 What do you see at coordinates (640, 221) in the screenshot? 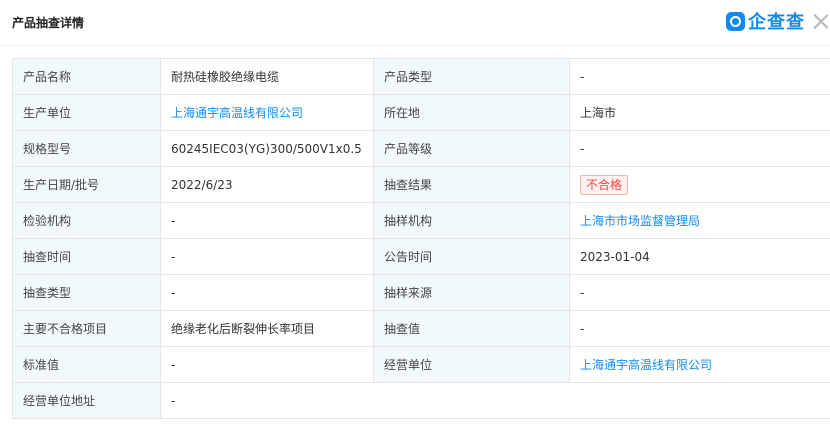
I see `sampling-org-link: 上海市市场监督管理局` at bounding box center [640, 221].